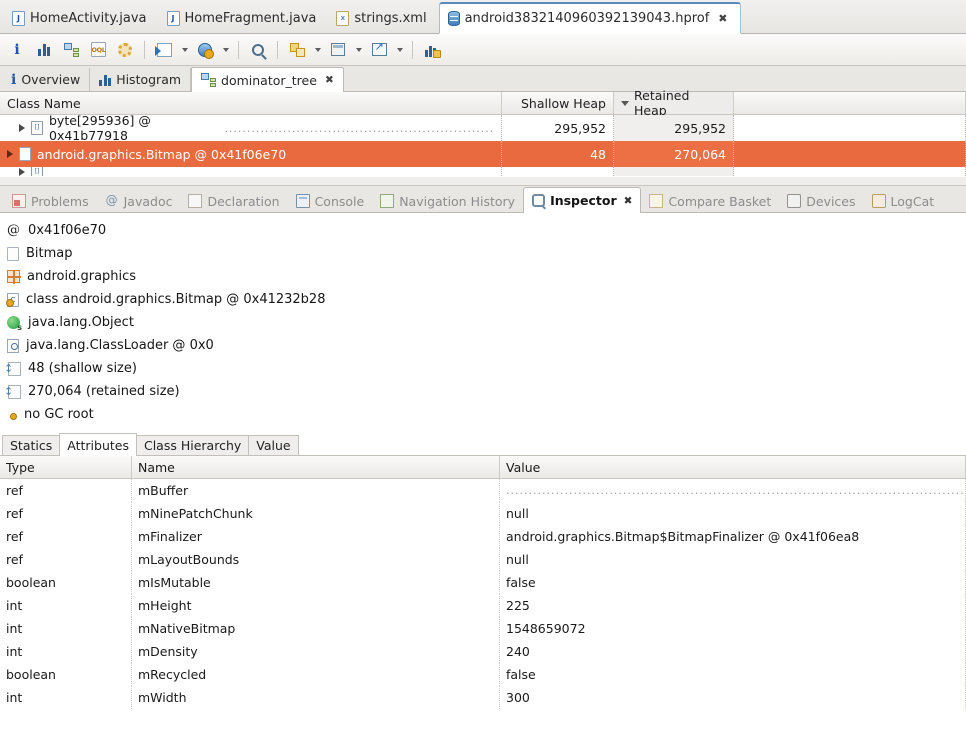  Describe the element at coordinates (558, 171) in the screenshot. I see `tree-row-shallow-heap` at that location.